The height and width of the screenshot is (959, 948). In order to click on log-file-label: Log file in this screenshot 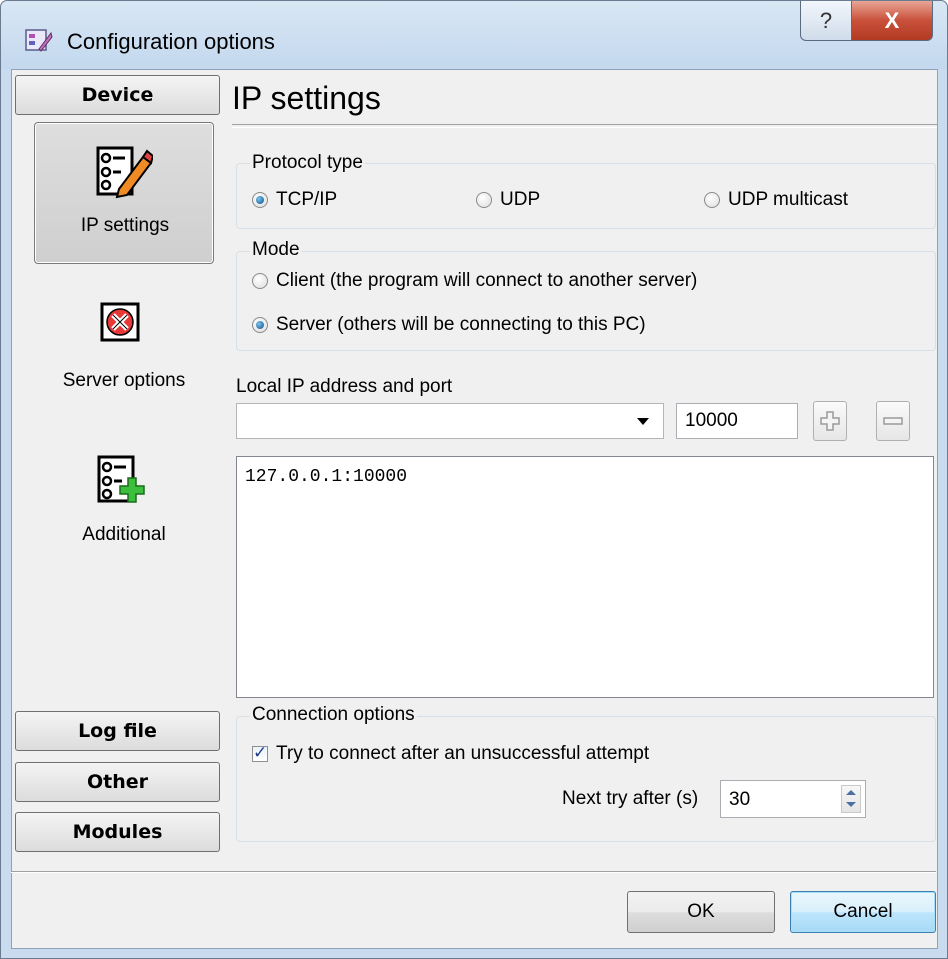, I will do `click(117, 731)`.